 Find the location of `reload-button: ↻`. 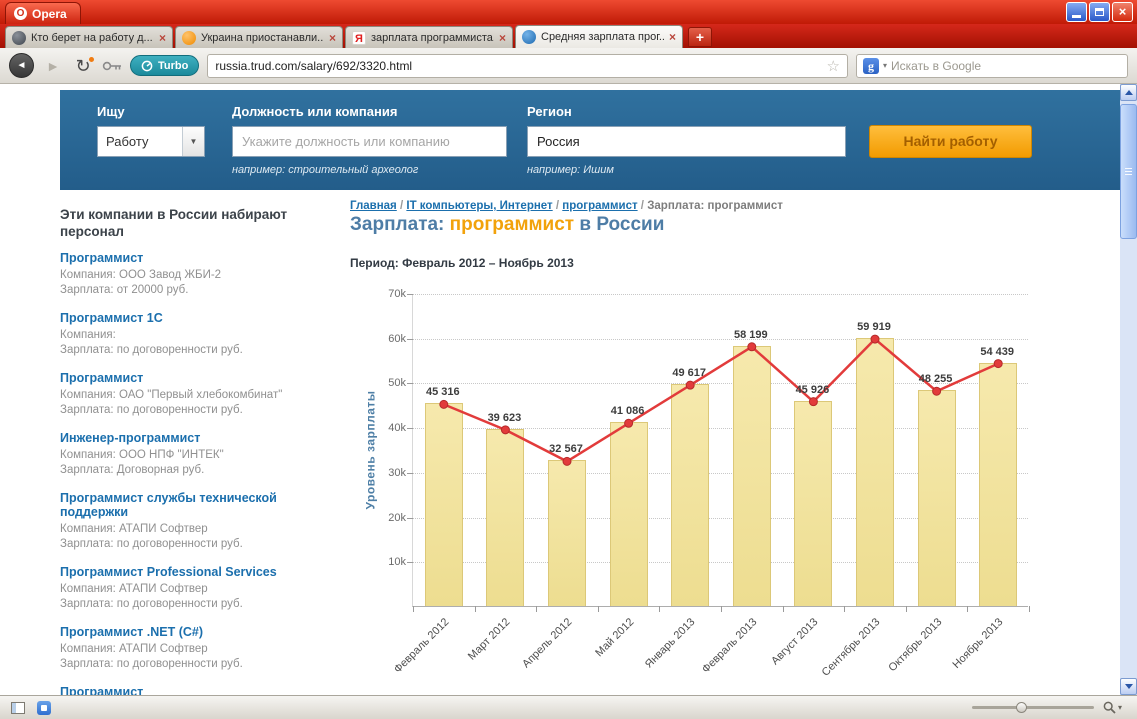

reload-button: ↻ is located at coordinates (83, 66).